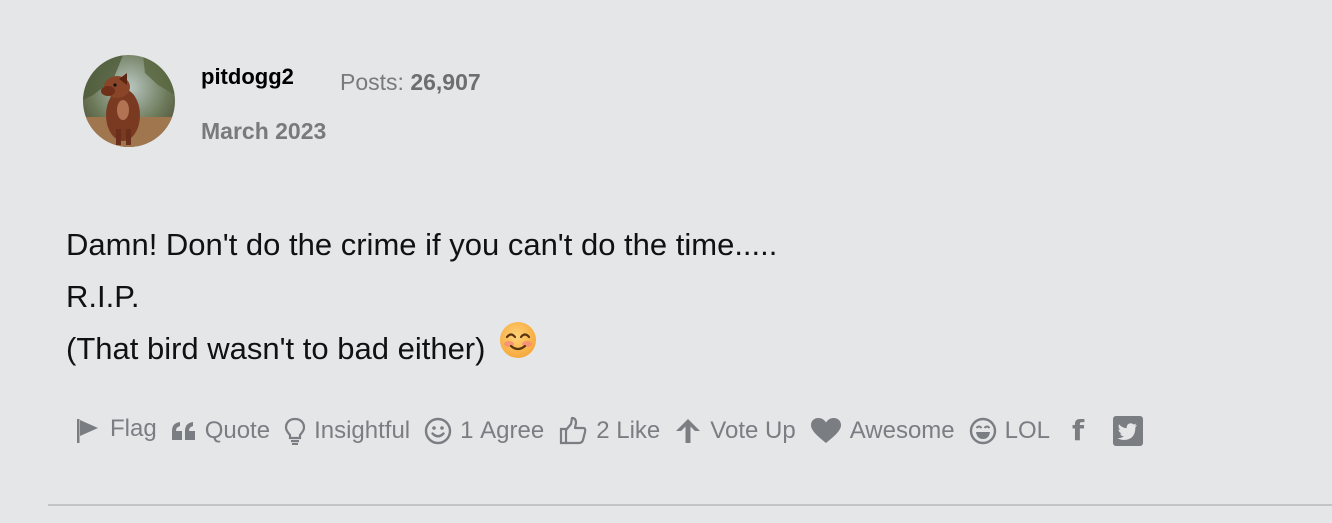  I want to click on post-line: (That bird wasn't to bad either), so click(421, 348).